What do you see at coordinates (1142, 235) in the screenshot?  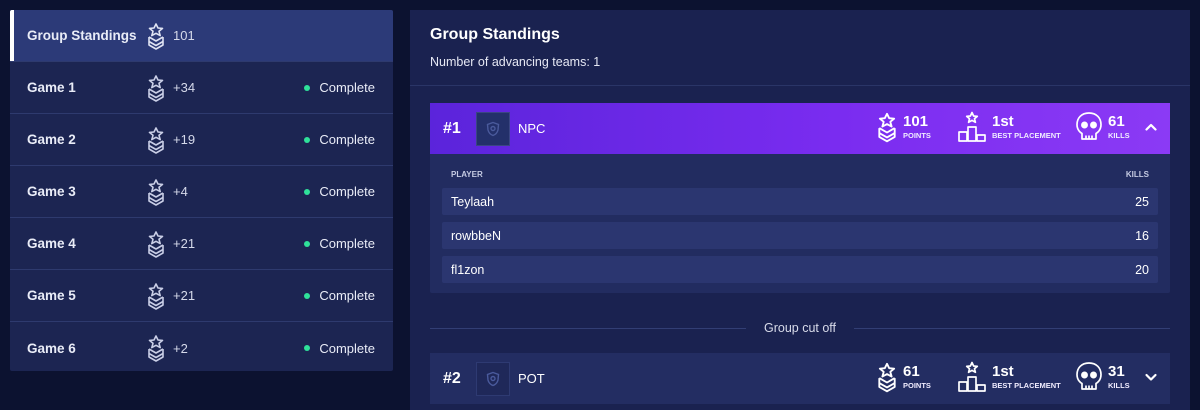 I see `player-kills: 16` at bounding box center [1142, 235].